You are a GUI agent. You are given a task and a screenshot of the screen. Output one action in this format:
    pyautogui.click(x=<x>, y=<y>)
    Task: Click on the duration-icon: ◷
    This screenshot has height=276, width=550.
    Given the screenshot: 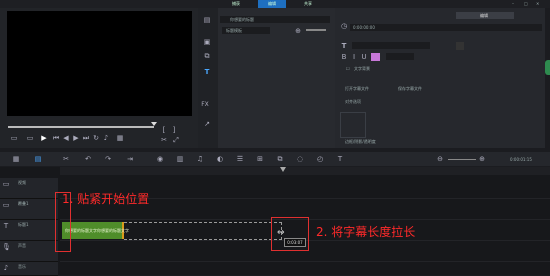 What is the action you would take?
    pyautogui.click(x=344, y=26)
    